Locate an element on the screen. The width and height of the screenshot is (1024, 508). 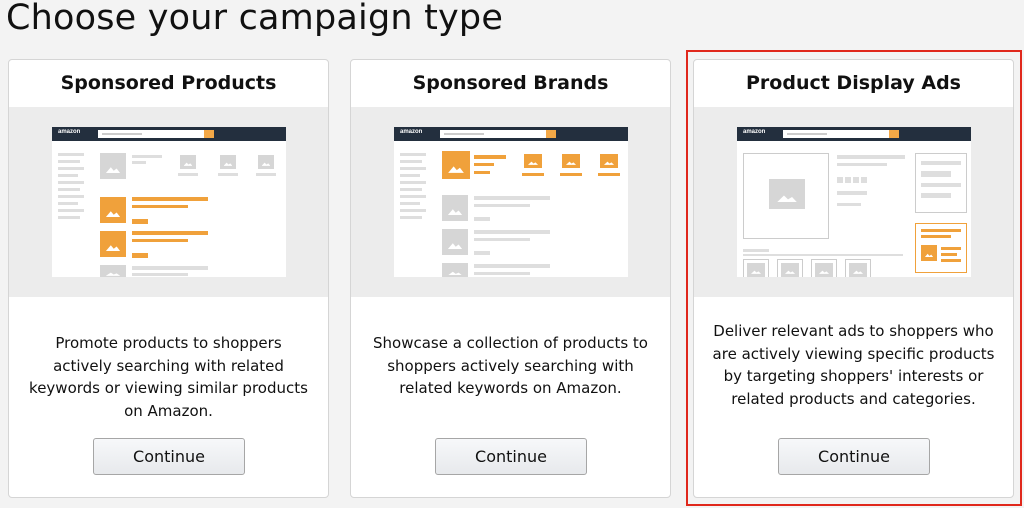
card-title: Sponsored Products is located at coordinates (168, 83).